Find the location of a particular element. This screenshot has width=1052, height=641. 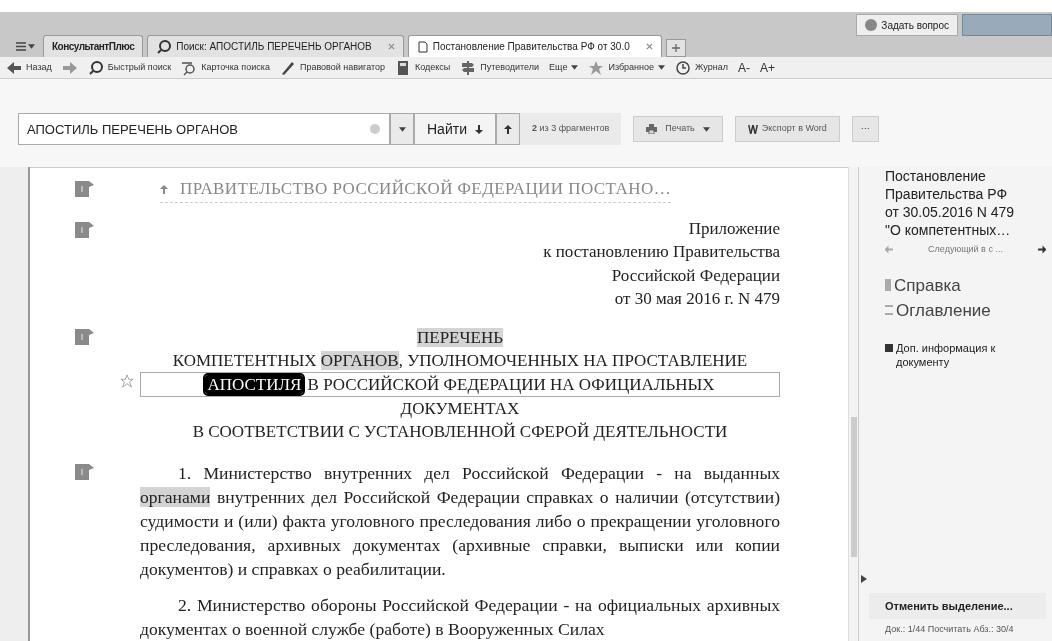

title-line: КОМПЕТЕНТНЫХ ОРГАНОВ, УПОЛНОМОЧЕННЫХ НА ПРОСТАВЛЕНИЕ is located at coordinates (460, 361).